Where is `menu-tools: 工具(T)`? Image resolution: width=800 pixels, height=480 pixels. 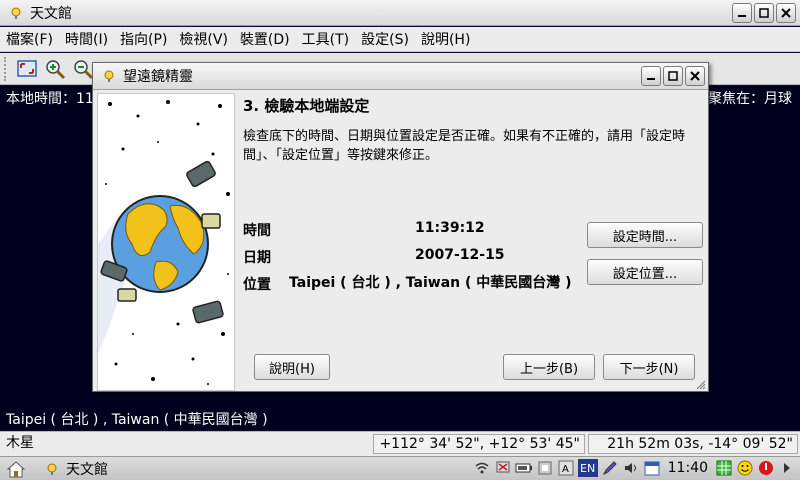
menu-tools: 工具(T) is located at coordinates (325, 39).